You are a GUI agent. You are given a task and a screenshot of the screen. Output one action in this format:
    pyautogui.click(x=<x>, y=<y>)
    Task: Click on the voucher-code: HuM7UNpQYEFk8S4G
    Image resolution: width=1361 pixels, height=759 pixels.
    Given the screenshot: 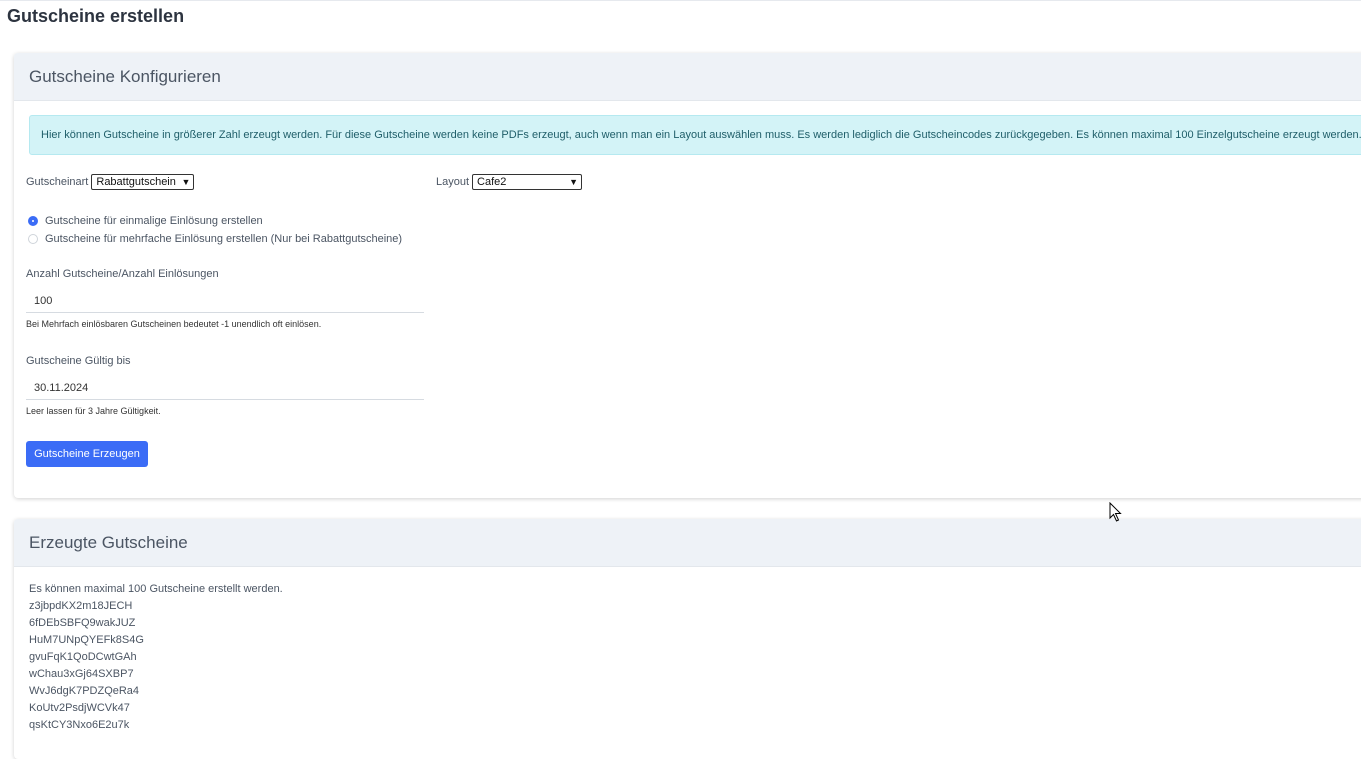 What is the action you would take?
    pyautogui.click(x=86, y=640)
    